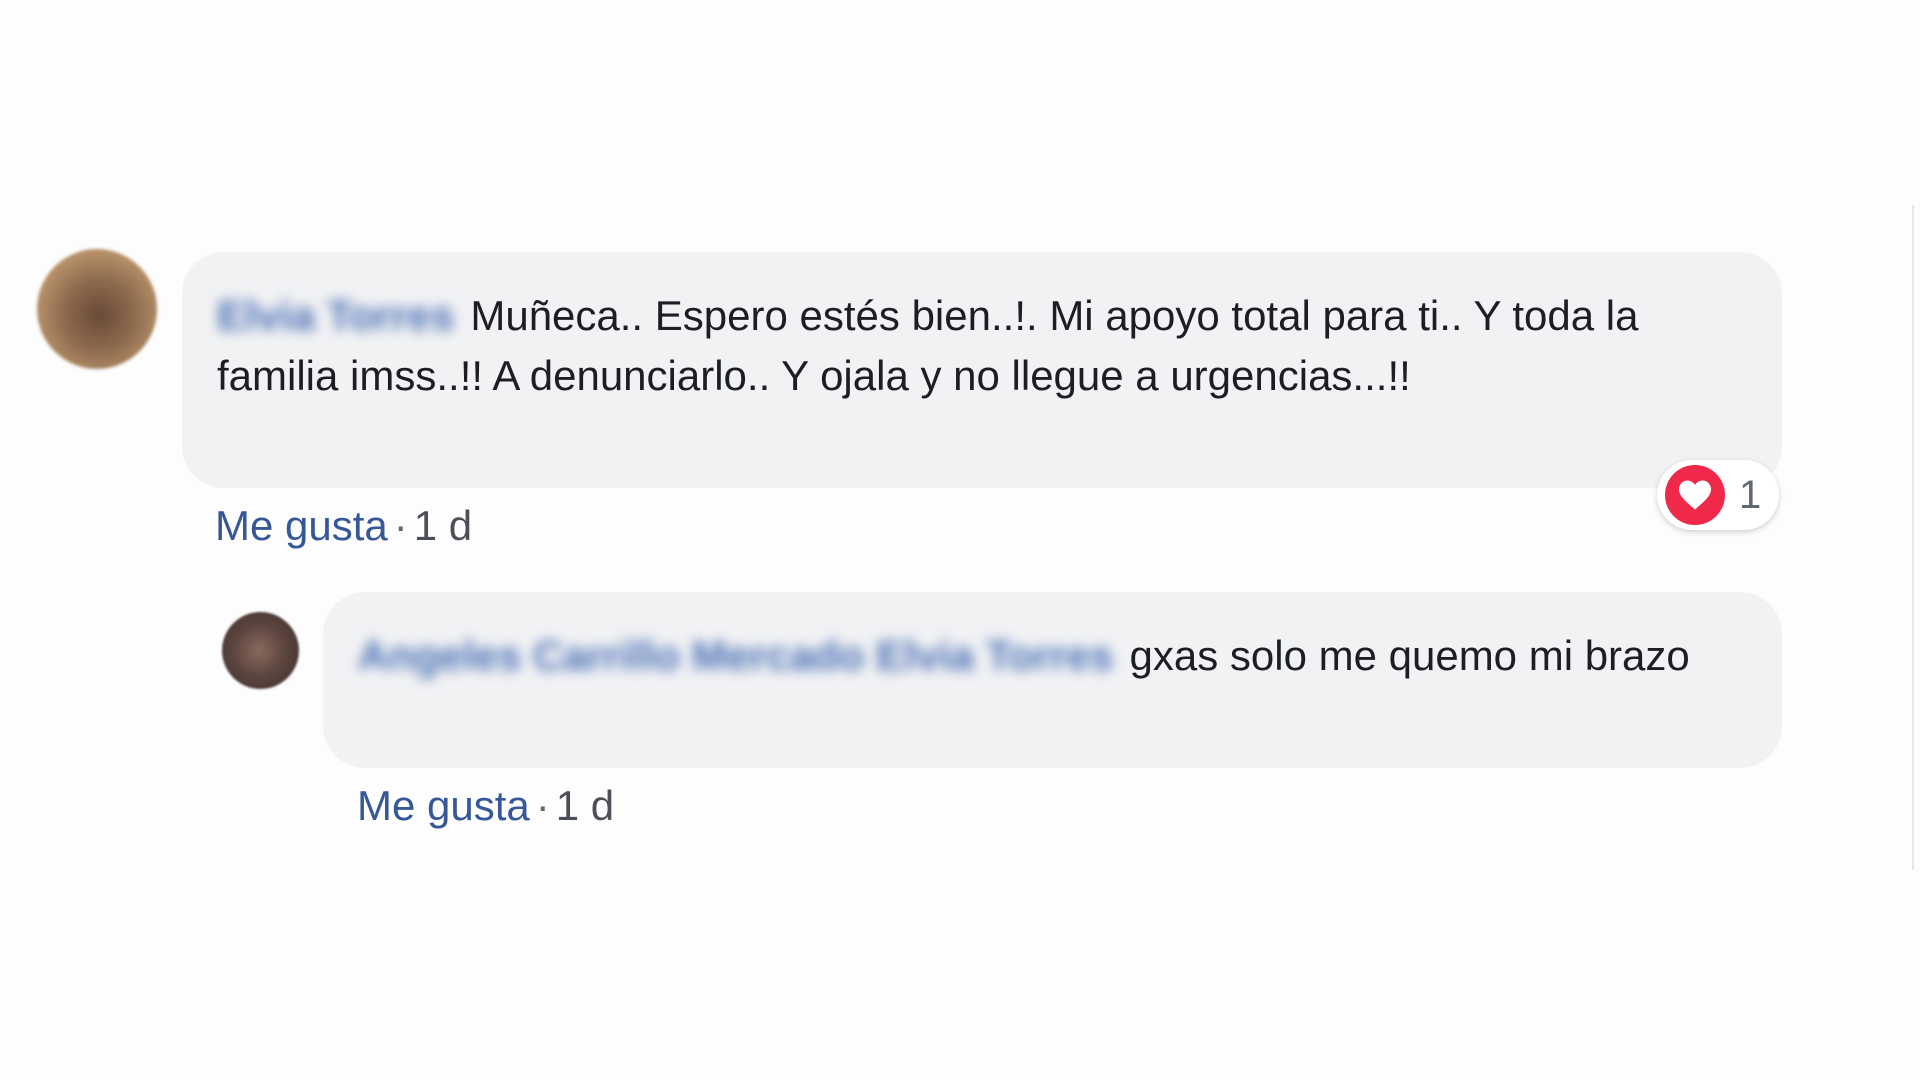 The height and width of the screenshot is (1080, 1920). What do you see at coordinates (1750, 494) in the screenshot?
I see `reaction-count: 1` at bounding box center [1750, 494].